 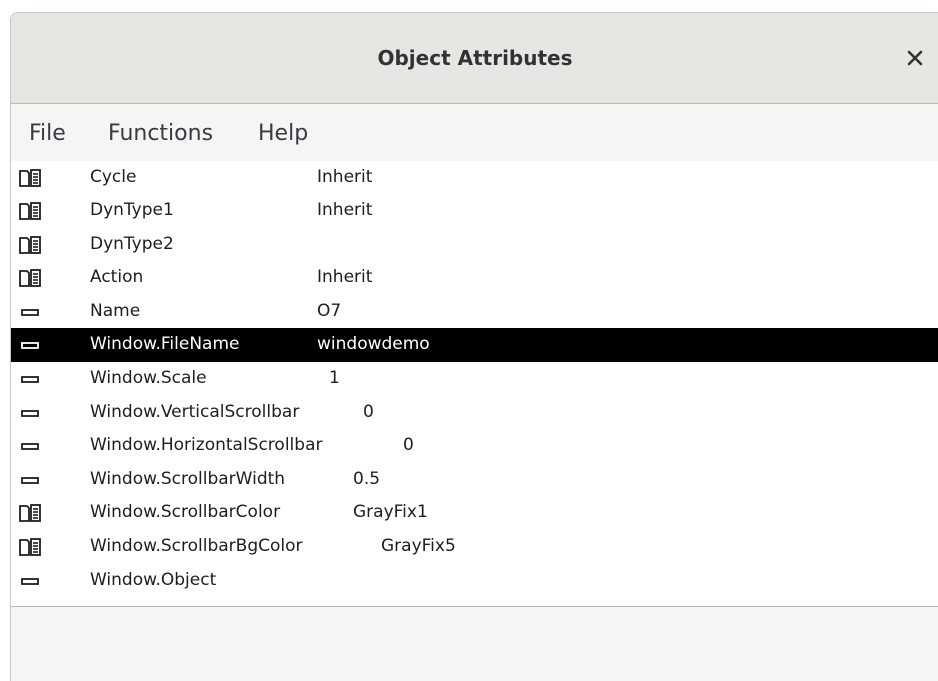 What do you see at coordinates (373, 344) in the screenshot?
I see `attribute-value: windowdemo` at bounding box center [373, 344].